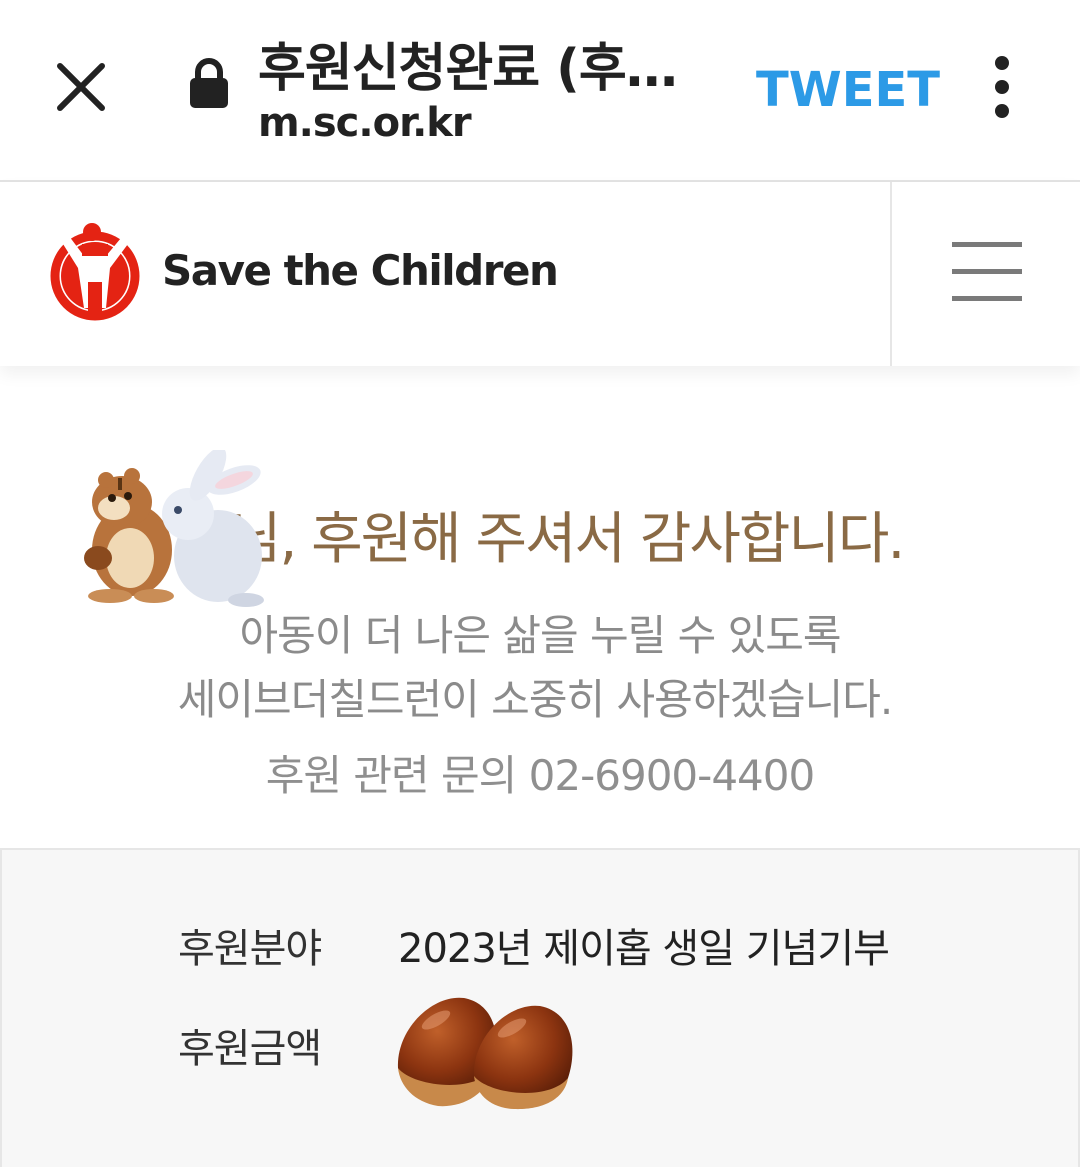 Image resolution: width=1080 pixels, height=1167 pixels. What do you see at coordinates (535, 699) in the screenshot?
I see `thank-you-line-2: 세이브더칠드런이 소중히 사용하겠습니다.` at bounding box center [535, 699].